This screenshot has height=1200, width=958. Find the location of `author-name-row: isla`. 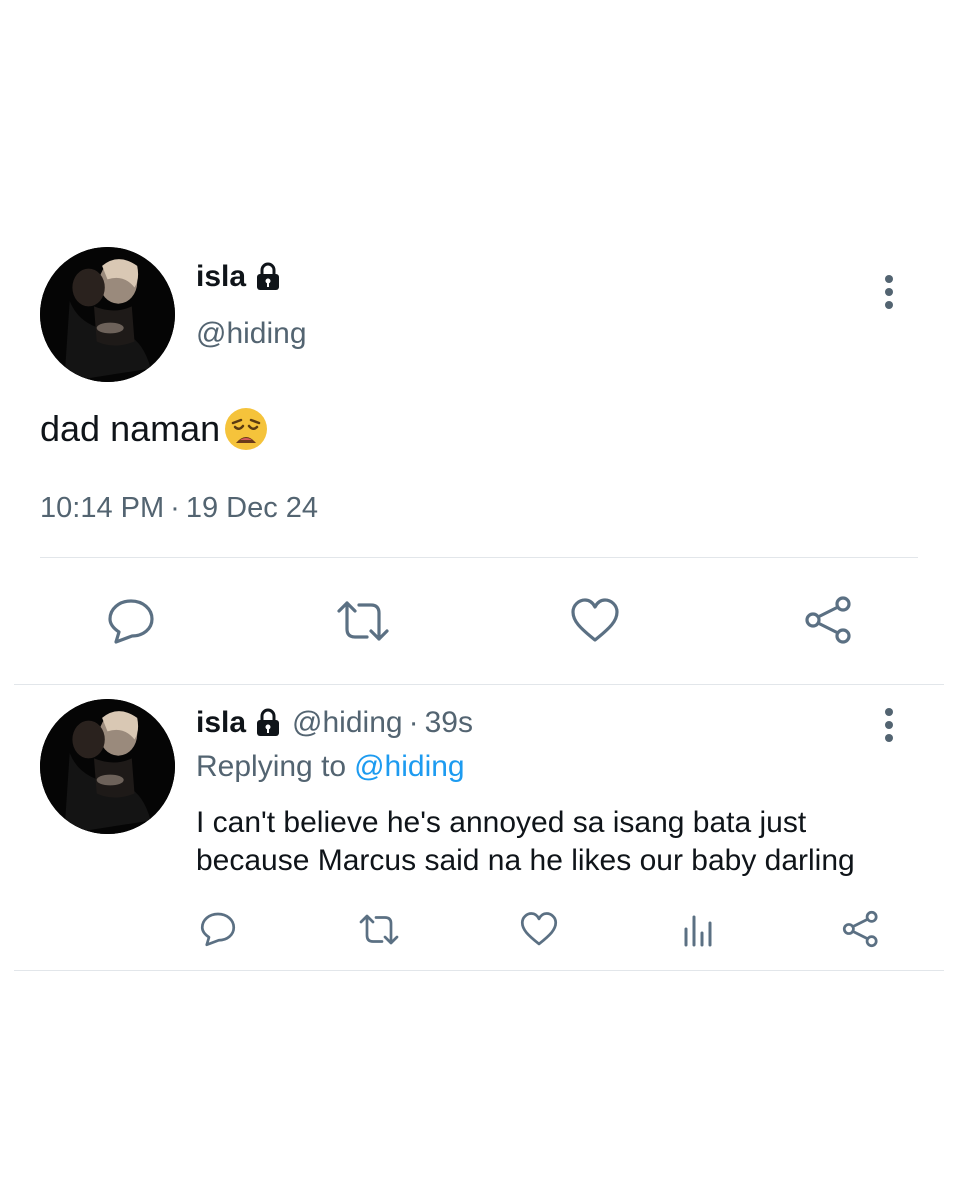

author-name-row: isla is located at coordinates (239, 277).